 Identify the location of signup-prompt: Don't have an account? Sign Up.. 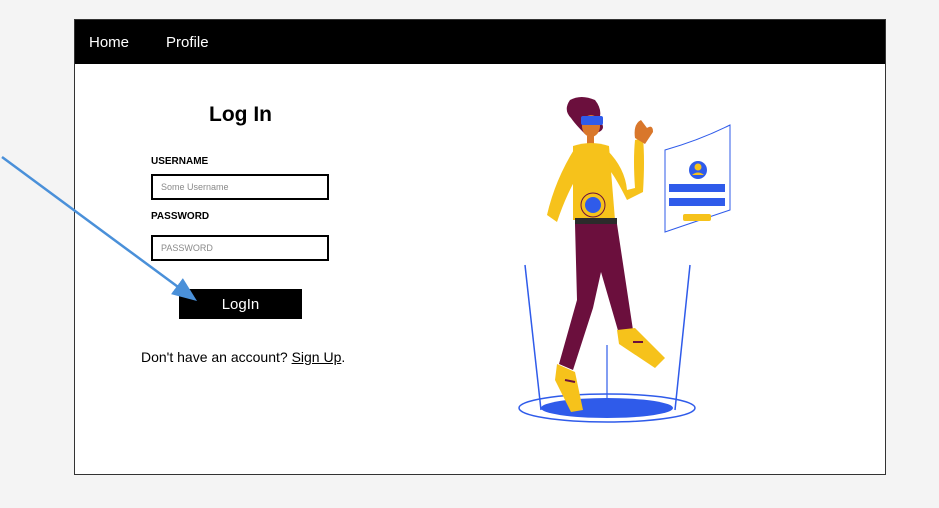
(243, 357).